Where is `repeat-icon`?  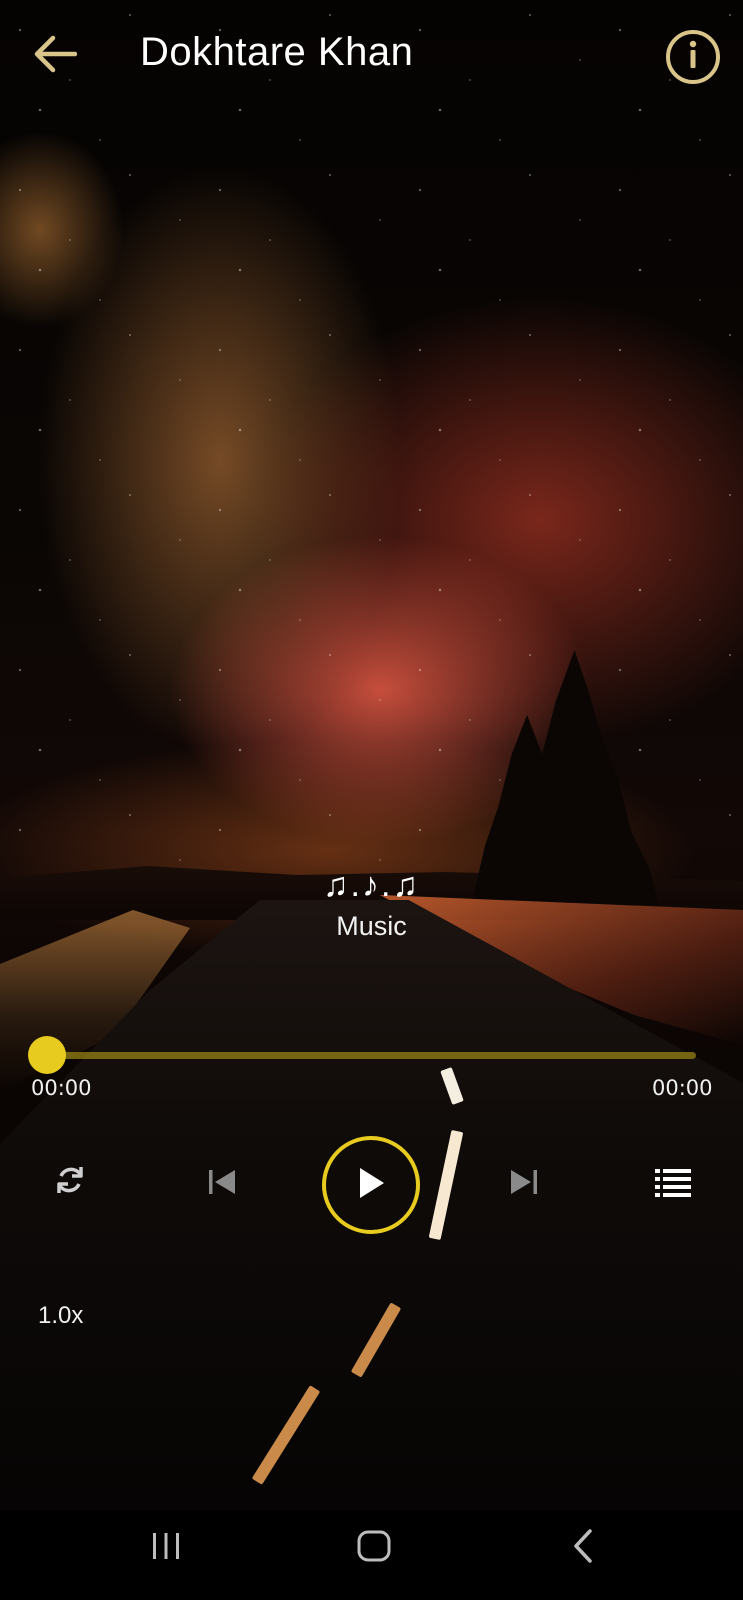 repeat-icon is located at coordinates (70, 1182).